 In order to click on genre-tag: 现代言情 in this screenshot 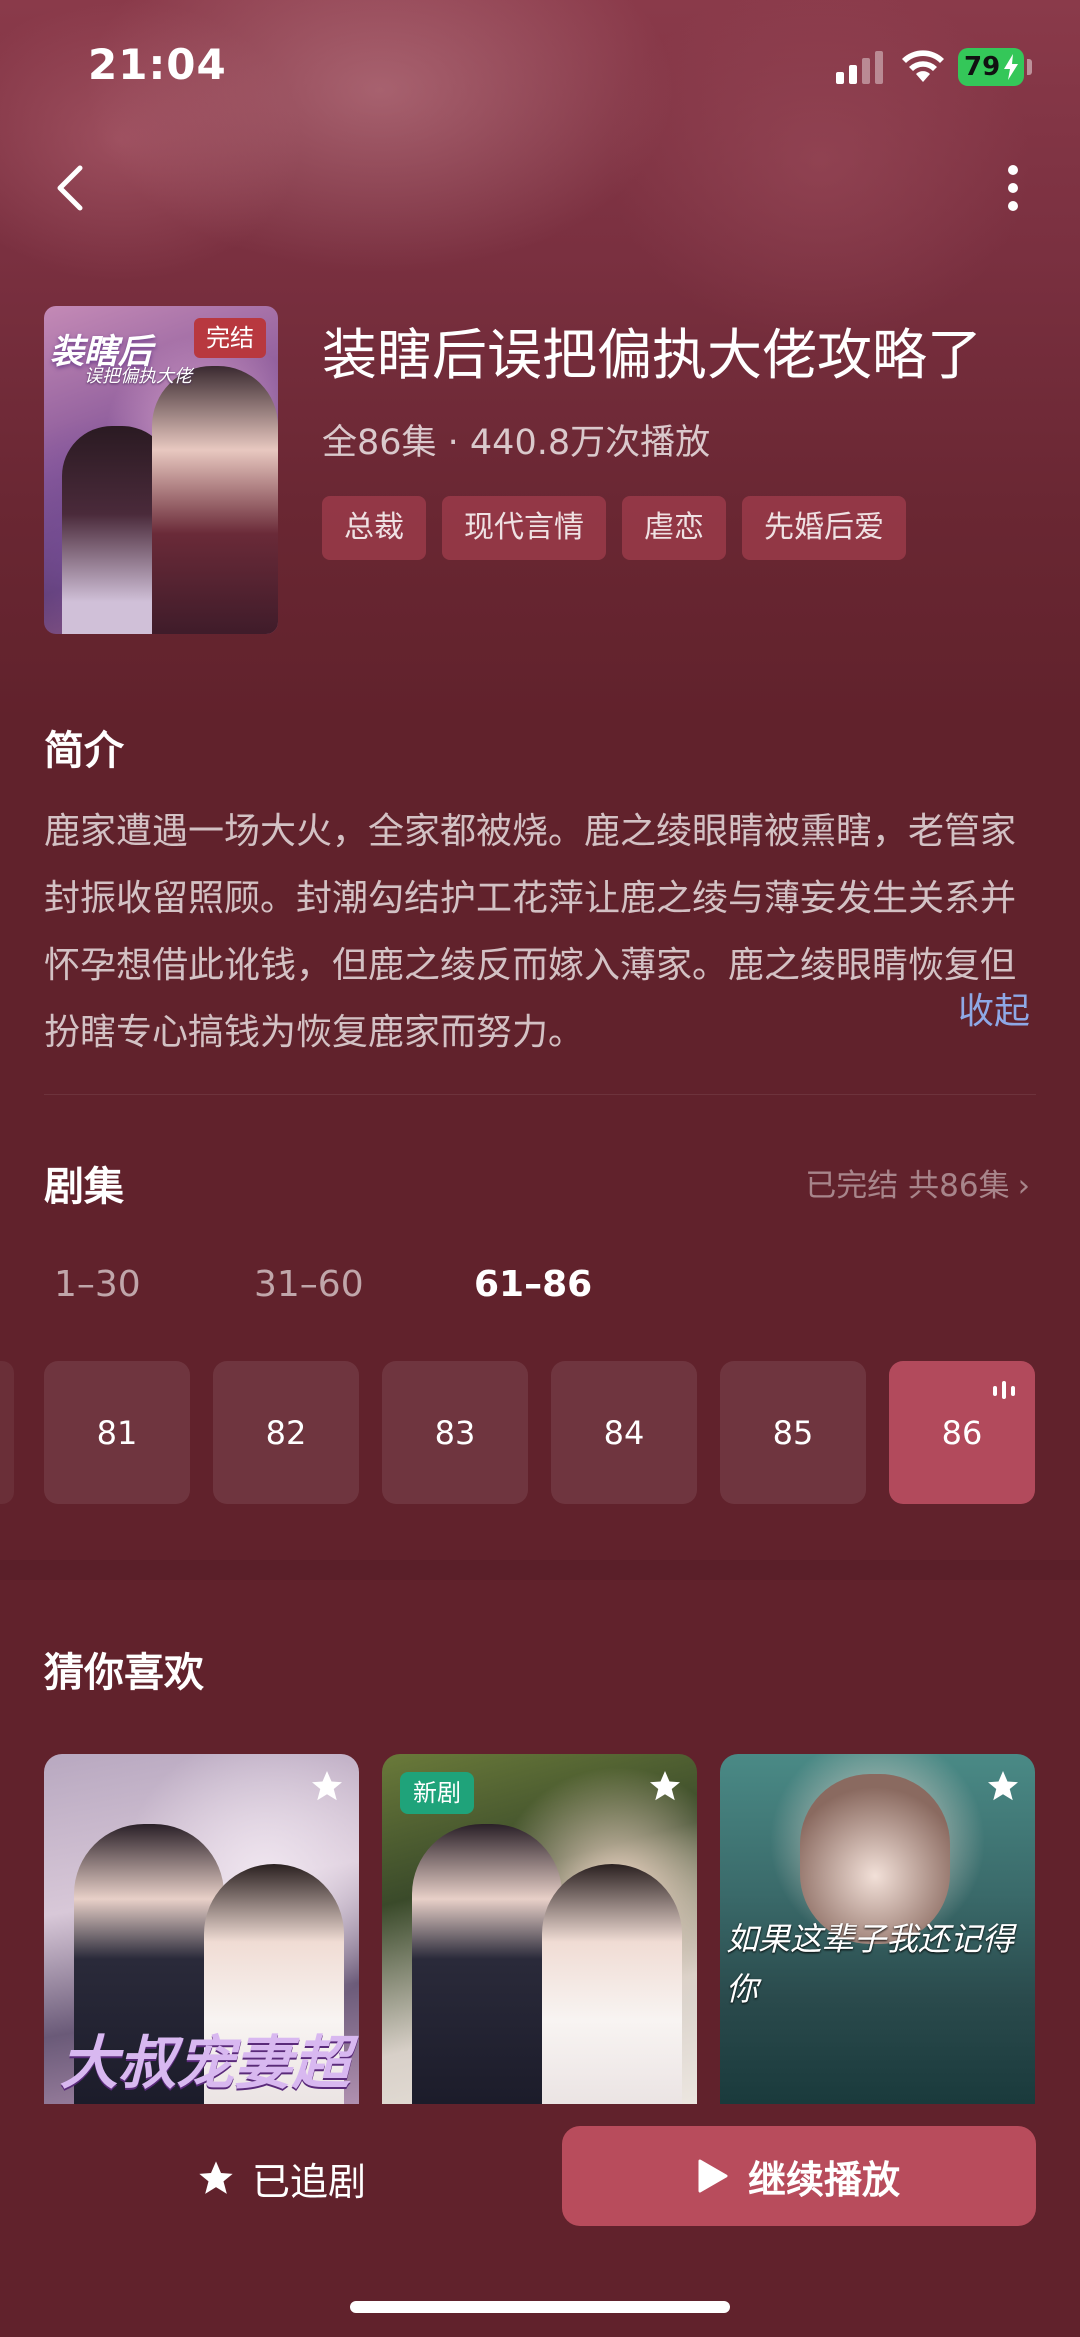, I will do `click(524, 528)`.